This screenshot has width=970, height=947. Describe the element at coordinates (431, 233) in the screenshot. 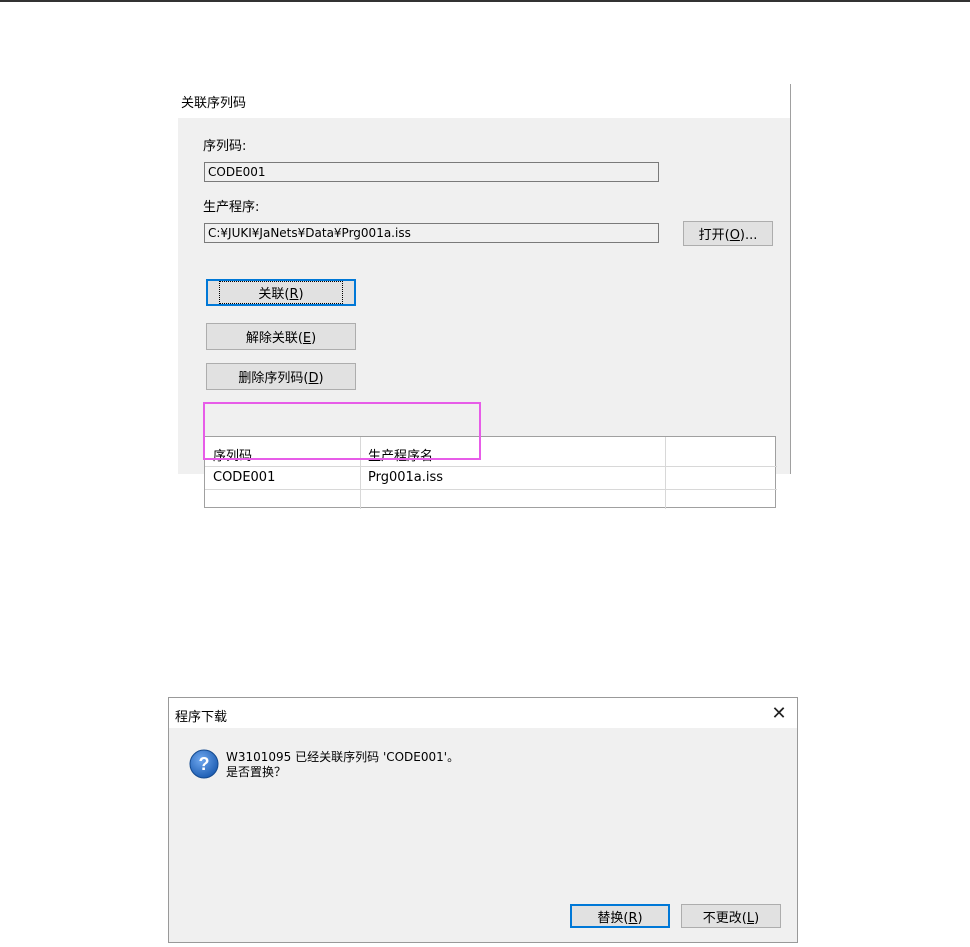

I see `program-path-field: C:¥JUKI¥JaNets¥Data¥Prg001a.iss` at that location.